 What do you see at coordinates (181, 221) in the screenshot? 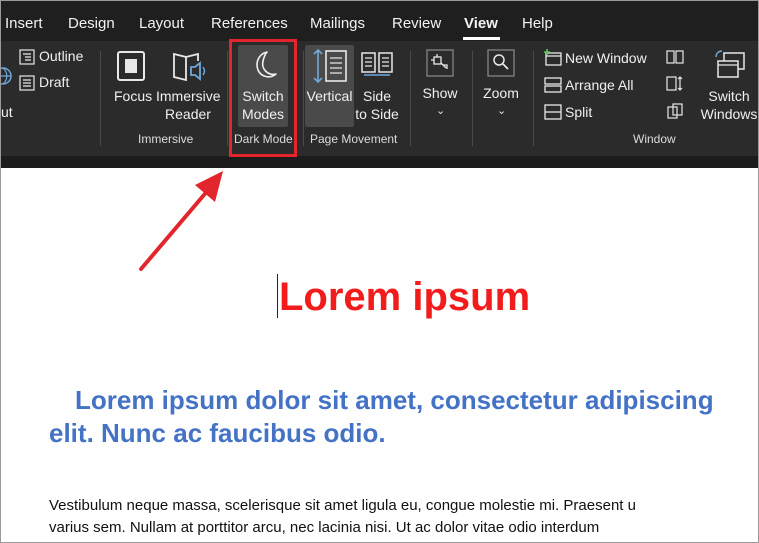
I see `red-arrow-icon` at bounding box center [181, 221].